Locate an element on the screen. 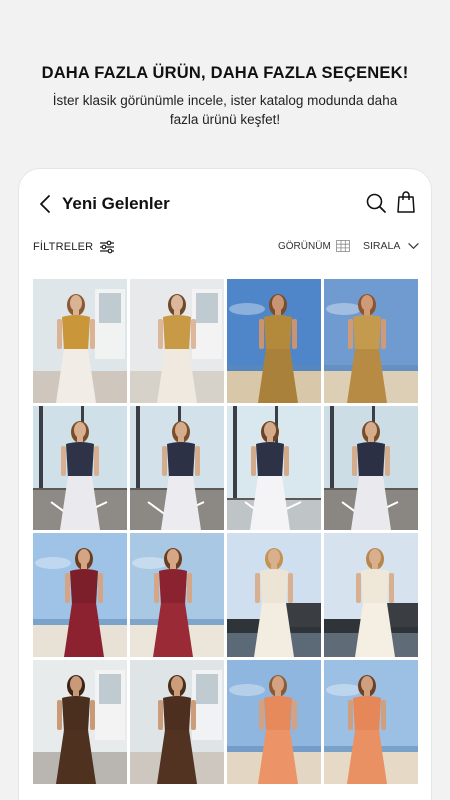  filters-button: FİLTRELER is located at coordinates (74, 247).